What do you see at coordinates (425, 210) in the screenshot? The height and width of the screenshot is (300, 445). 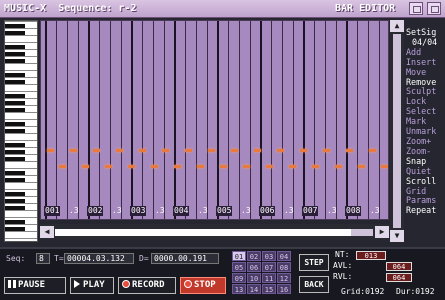 I see `menu-item-repeat: Repeat` at bounding box center [425, 210].